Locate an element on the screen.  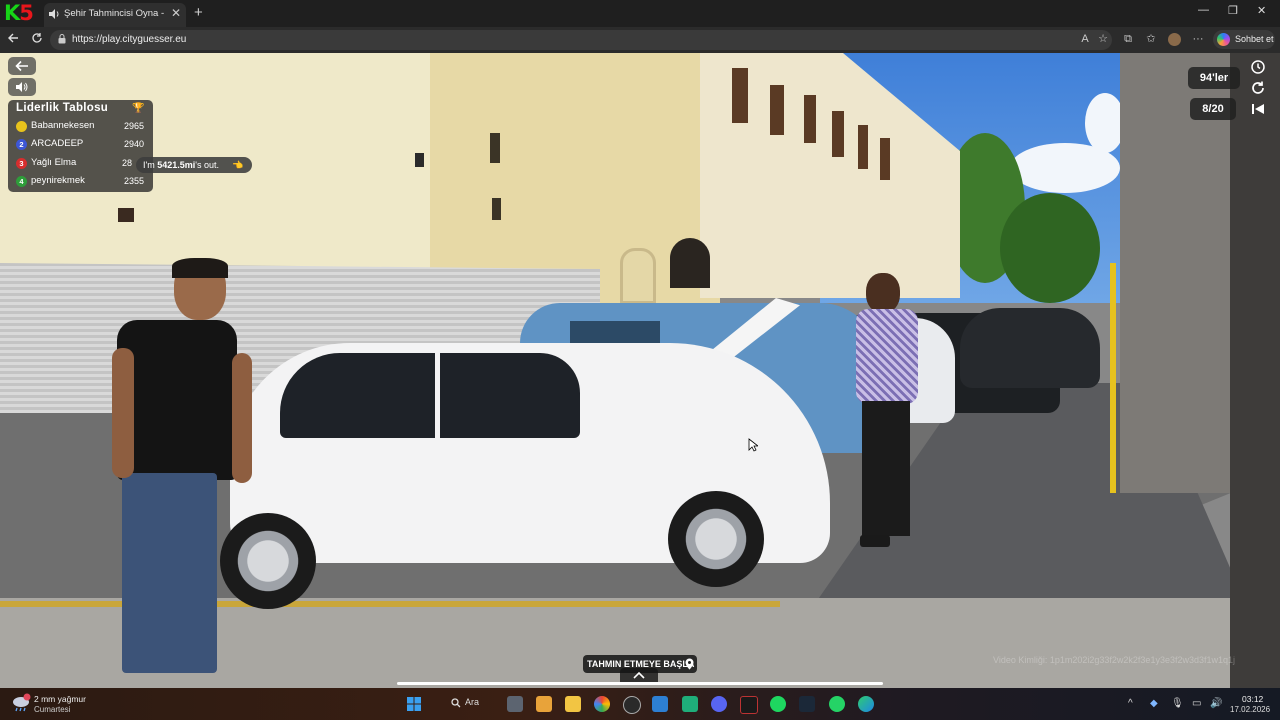
reload-icon is located at coordinates (37, 38).